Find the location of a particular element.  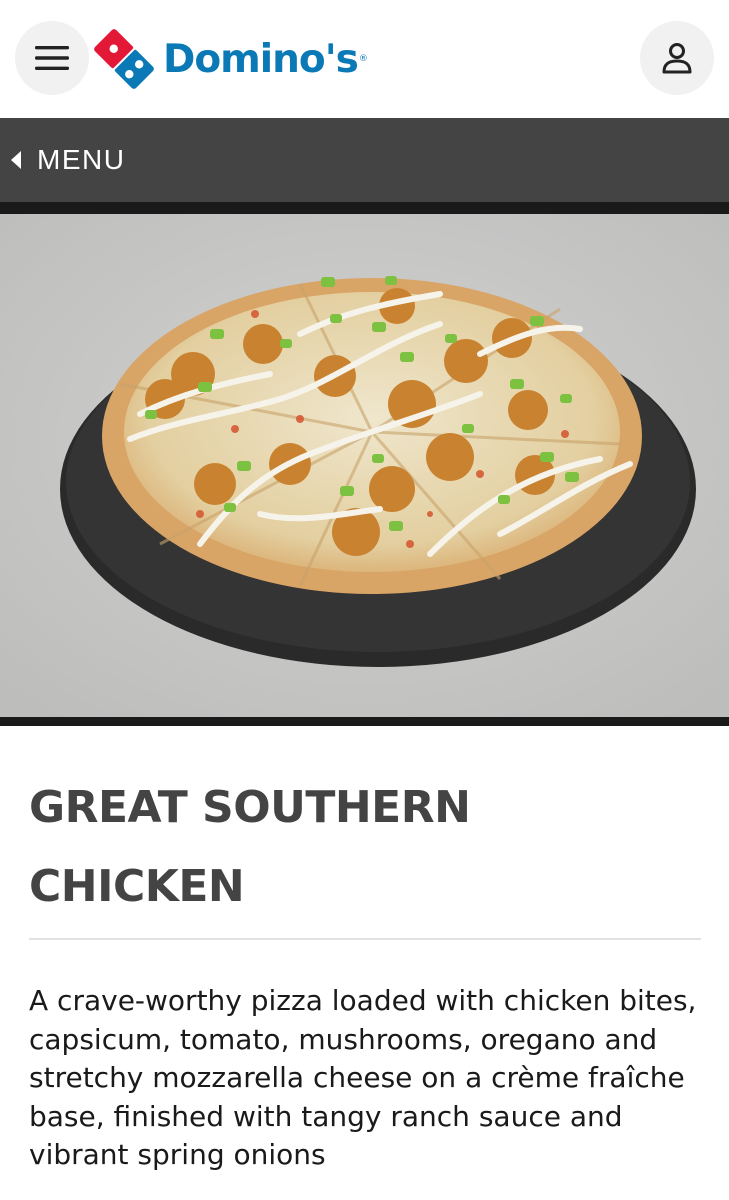

back-to-menu-label: MENU is located at coordinates (81, 159).